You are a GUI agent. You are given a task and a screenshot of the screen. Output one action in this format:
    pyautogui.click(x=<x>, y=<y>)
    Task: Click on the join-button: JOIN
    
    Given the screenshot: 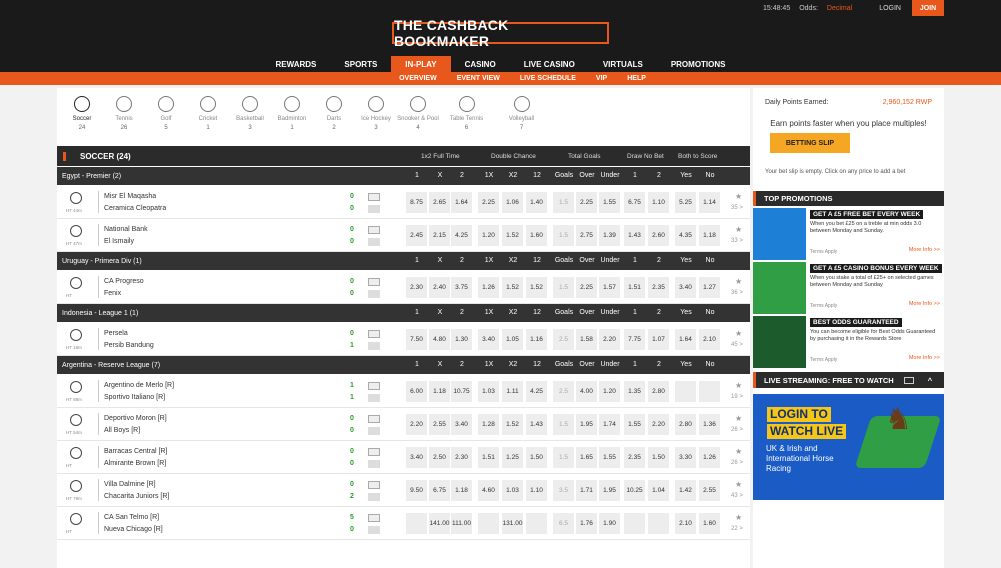 What is the action you would take?
    pyautogui.click(x=928, y=8)
    